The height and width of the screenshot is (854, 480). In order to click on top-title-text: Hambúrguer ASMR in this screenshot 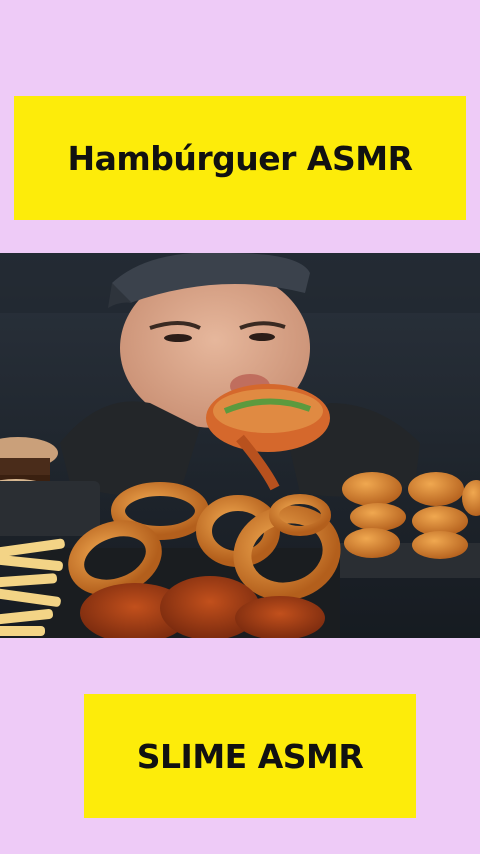, I will do `click(240, 158)`.